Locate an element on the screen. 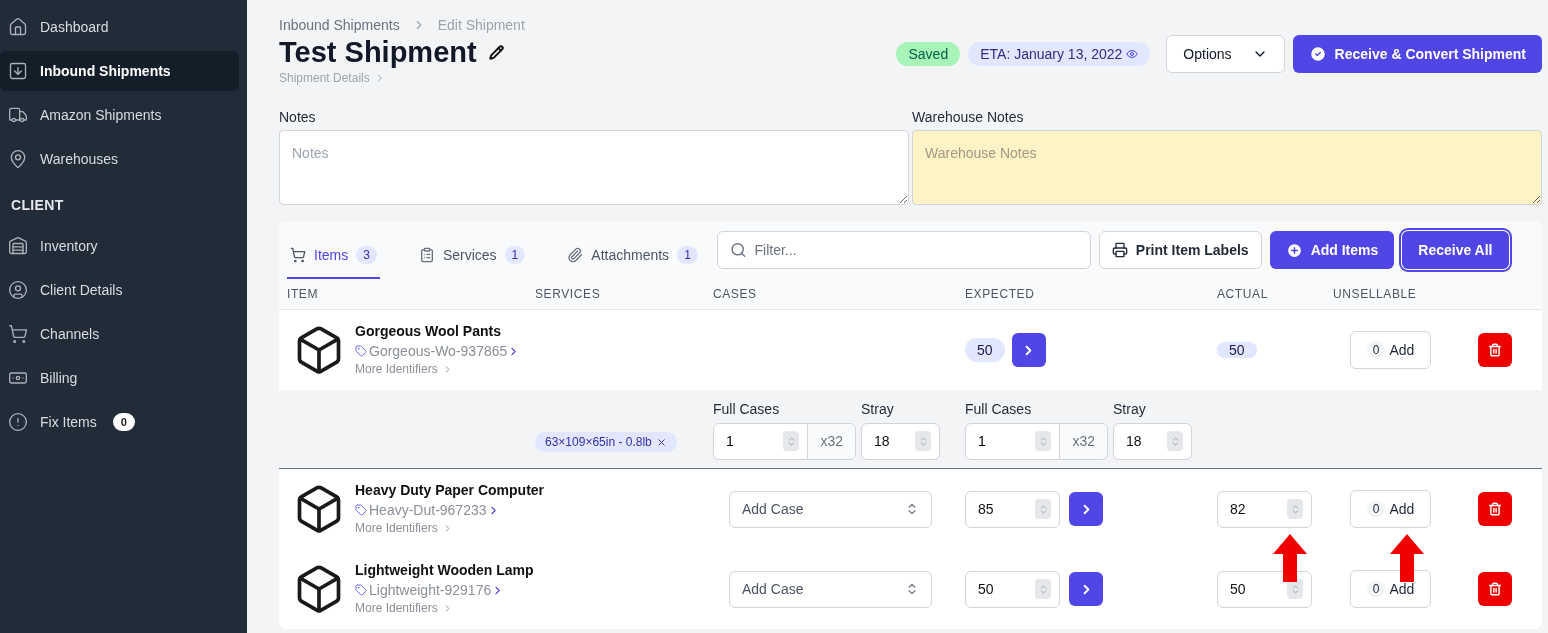  options-button: Options is located at coordinates (1225, 54).